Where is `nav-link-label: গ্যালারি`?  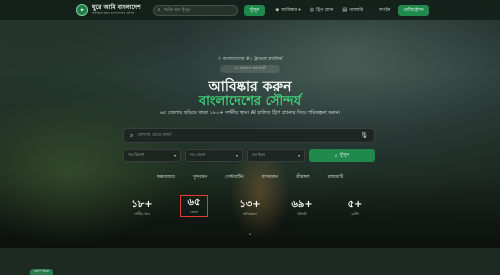 nav-link-label: গ্যালারি is located at coordinates (356, 10).